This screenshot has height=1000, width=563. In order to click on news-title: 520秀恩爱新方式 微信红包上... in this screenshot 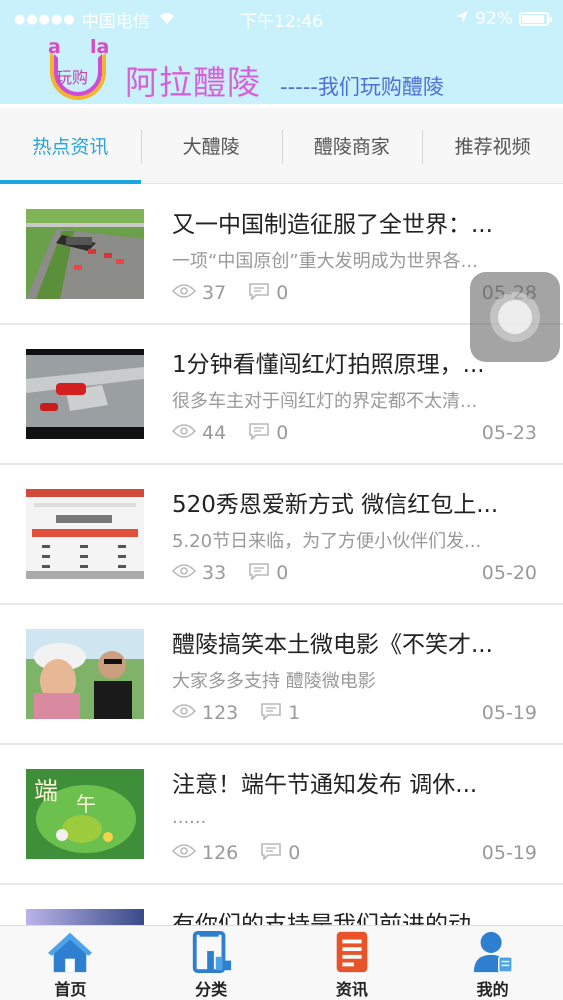, I will do `click(335, 505)`.